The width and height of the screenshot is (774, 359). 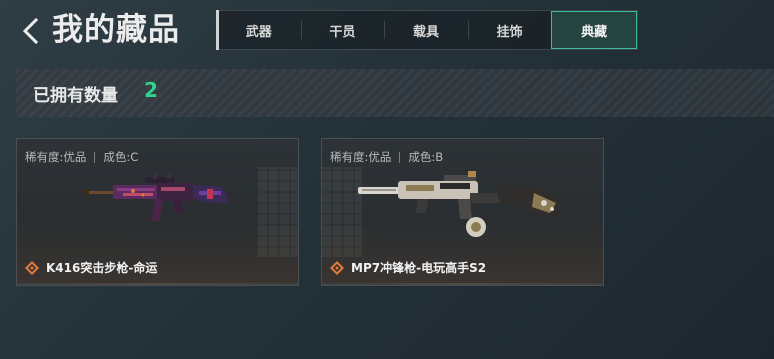 I want to click on back-button, so click(x=31, y=31).